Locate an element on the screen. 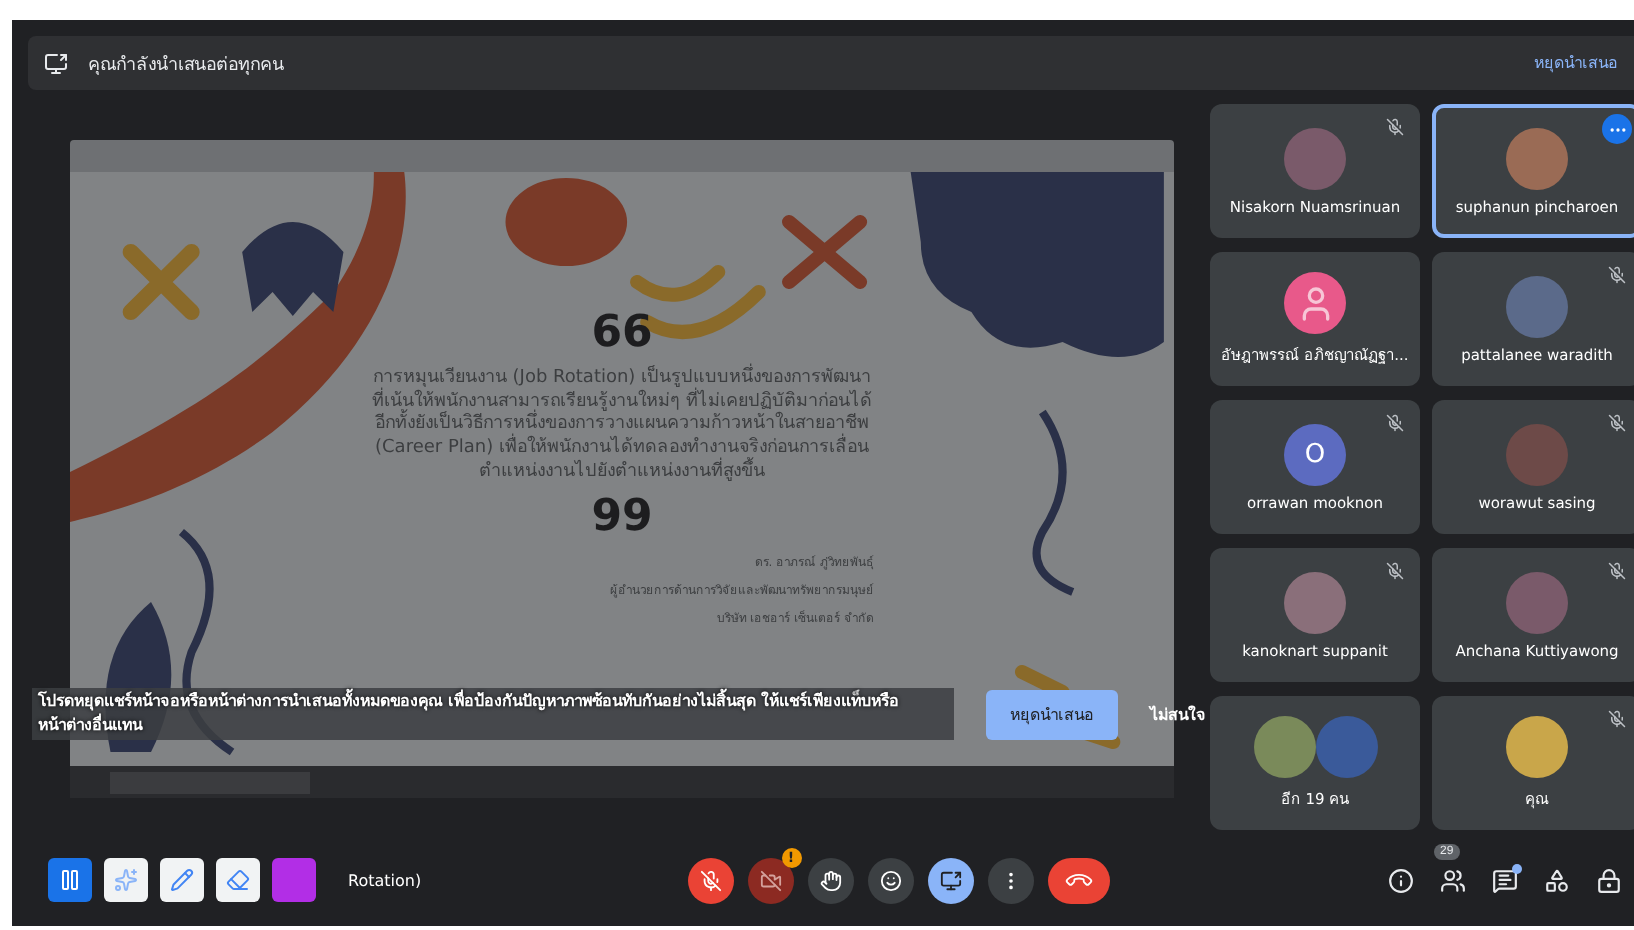 The height and width of the screenshot is (930, 1634). pencil-icon is located at coordinates (182, 880).